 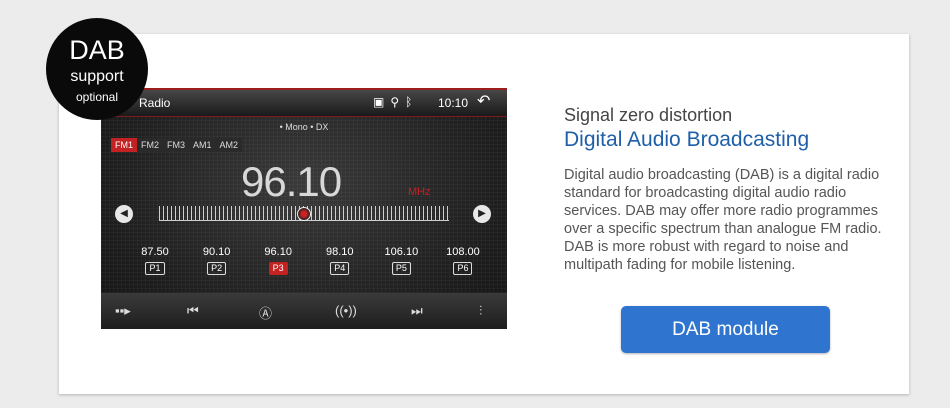 What do you see at coordinates (419, 192) in the screenshot?
I see `frequency-unit: MHz` at bounding box center [419, 192].